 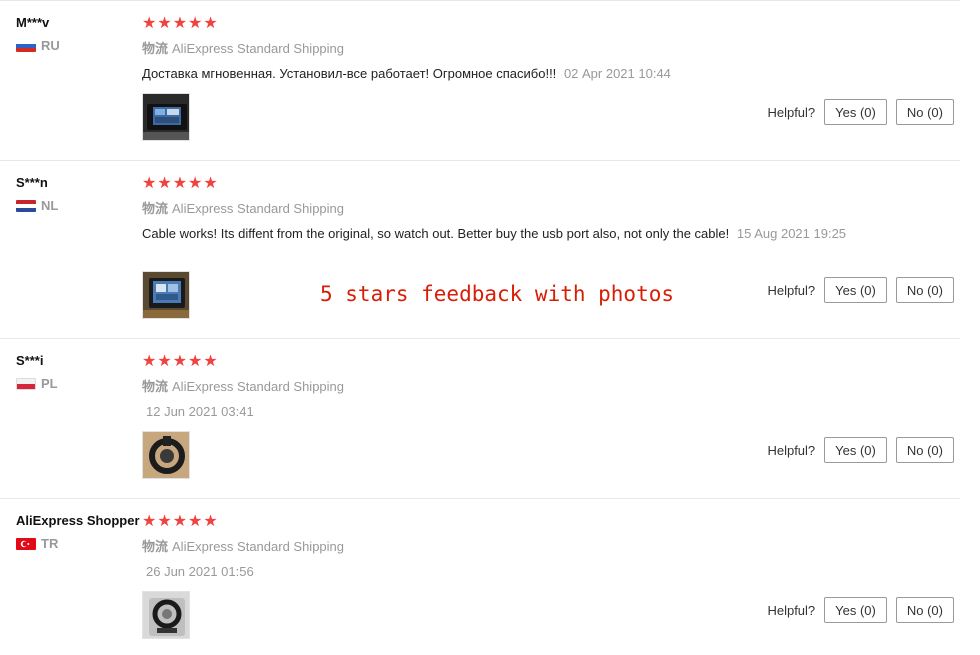 I want to click on country-code: NL, so click(x=50, y=205).